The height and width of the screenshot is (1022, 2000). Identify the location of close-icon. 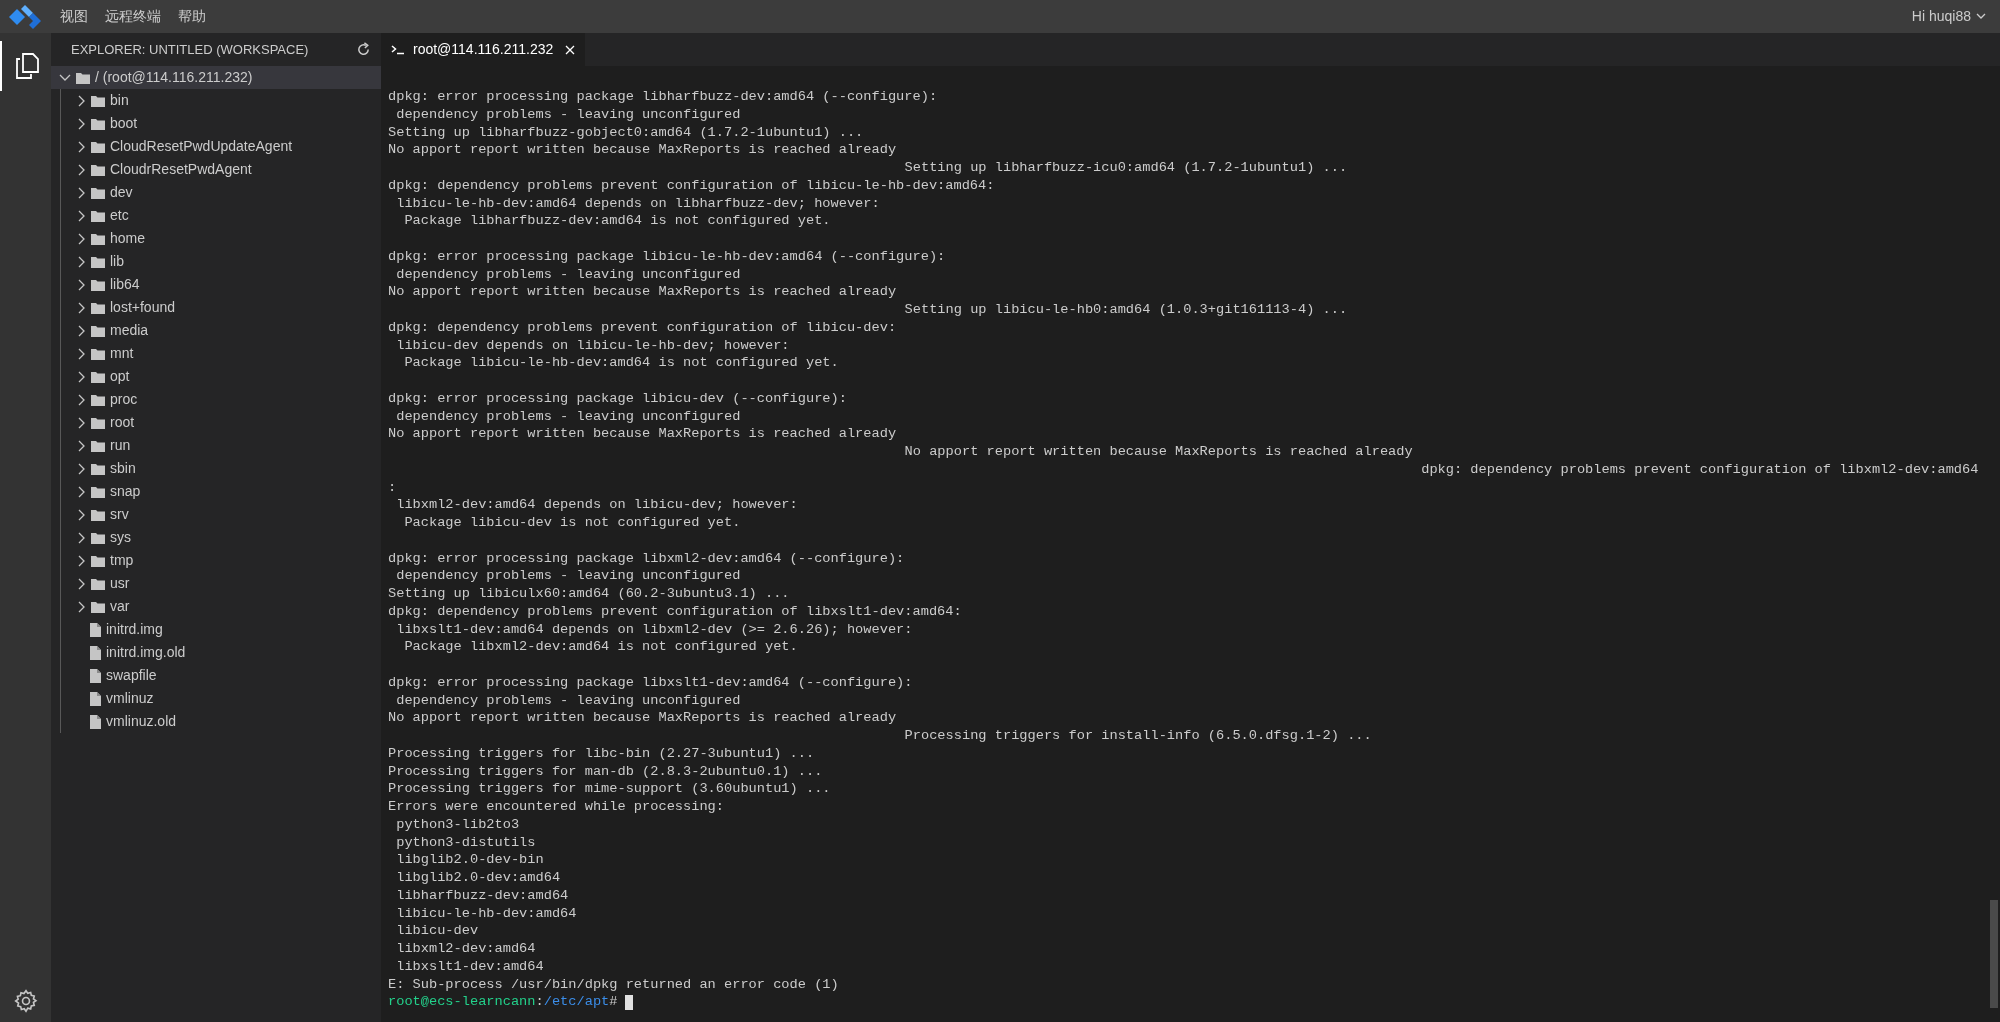
(570, 49).